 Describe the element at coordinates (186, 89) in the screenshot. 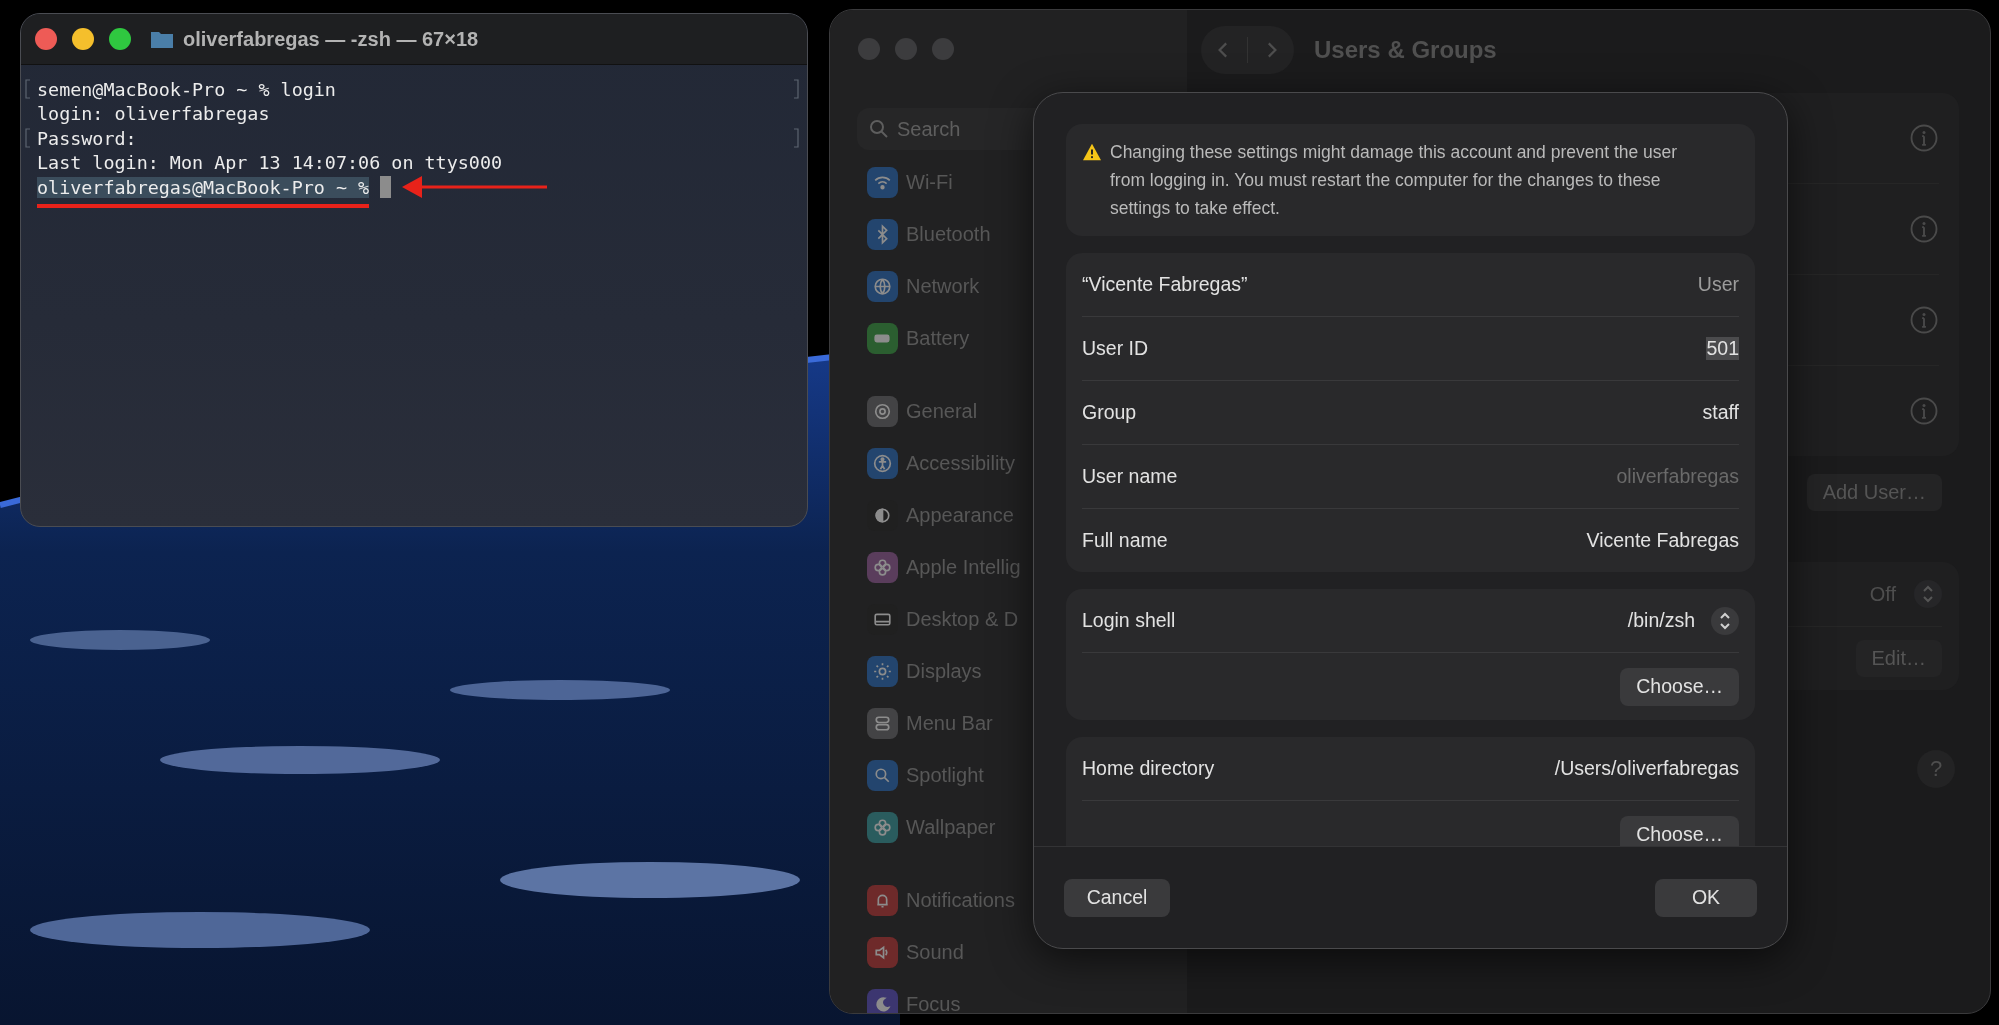

I see `terminal-line: semen@MacBook-Pro ~ % login` at that location.